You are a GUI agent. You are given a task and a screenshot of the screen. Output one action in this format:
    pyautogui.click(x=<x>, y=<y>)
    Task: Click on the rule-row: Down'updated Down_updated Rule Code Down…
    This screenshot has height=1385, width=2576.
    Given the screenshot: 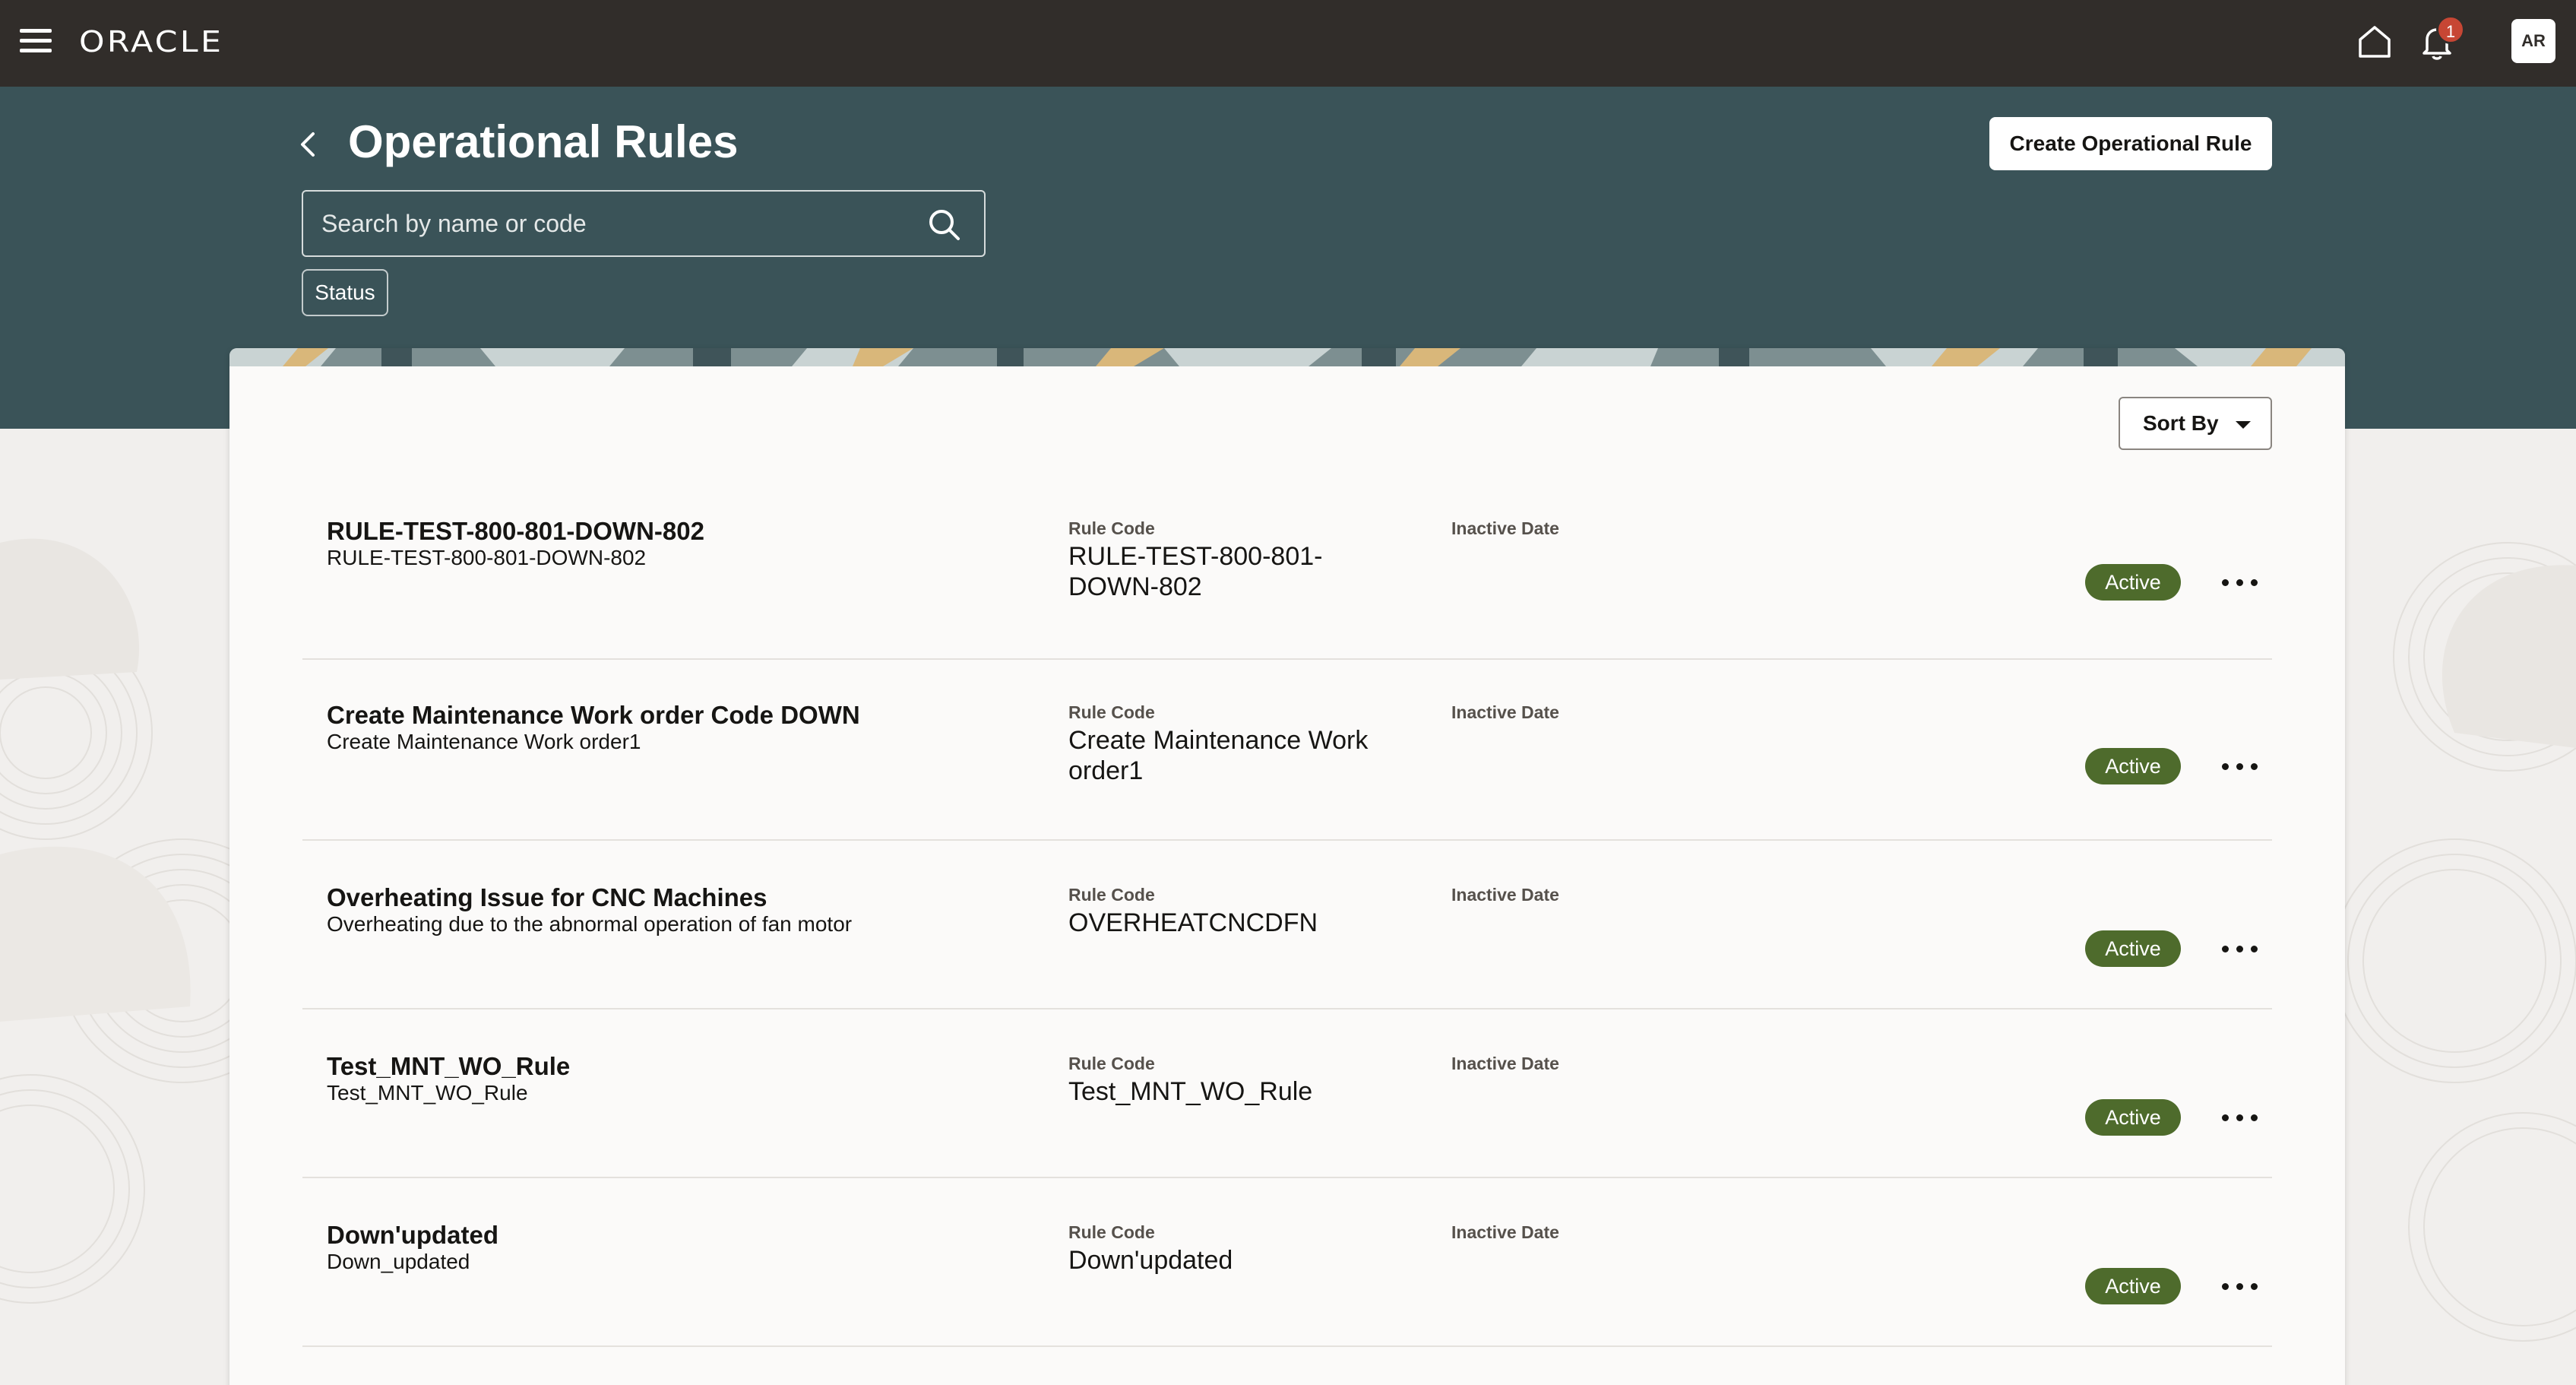 What is the action you would take?
    pyautogui.click(x=1287, y=1262)
    